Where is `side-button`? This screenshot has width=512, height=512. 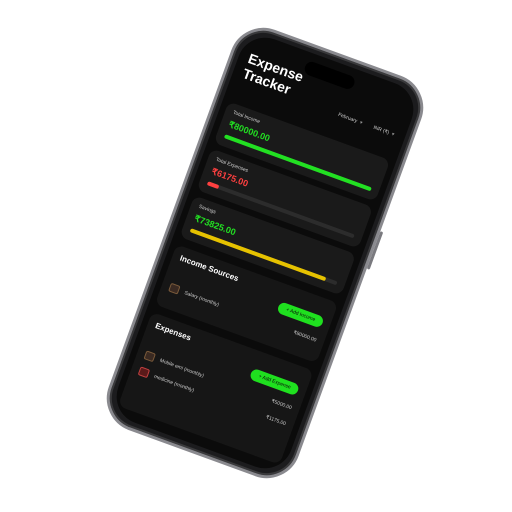
side-button is located at coordinates (375, 250).